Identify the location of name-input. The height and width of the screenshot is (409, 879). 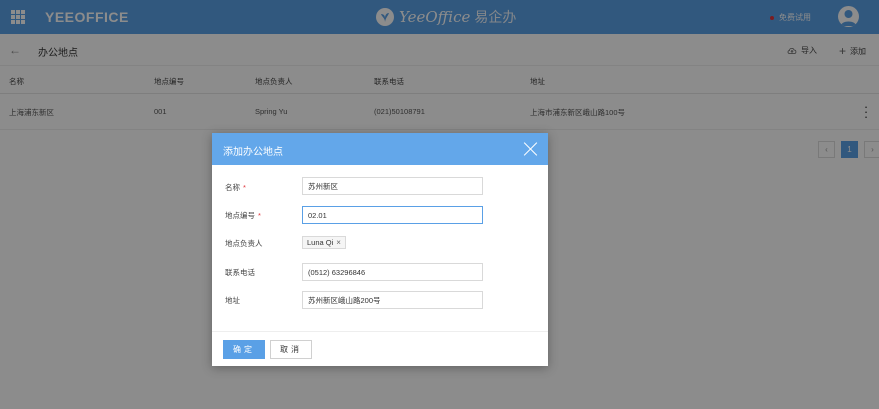
(392, 186).